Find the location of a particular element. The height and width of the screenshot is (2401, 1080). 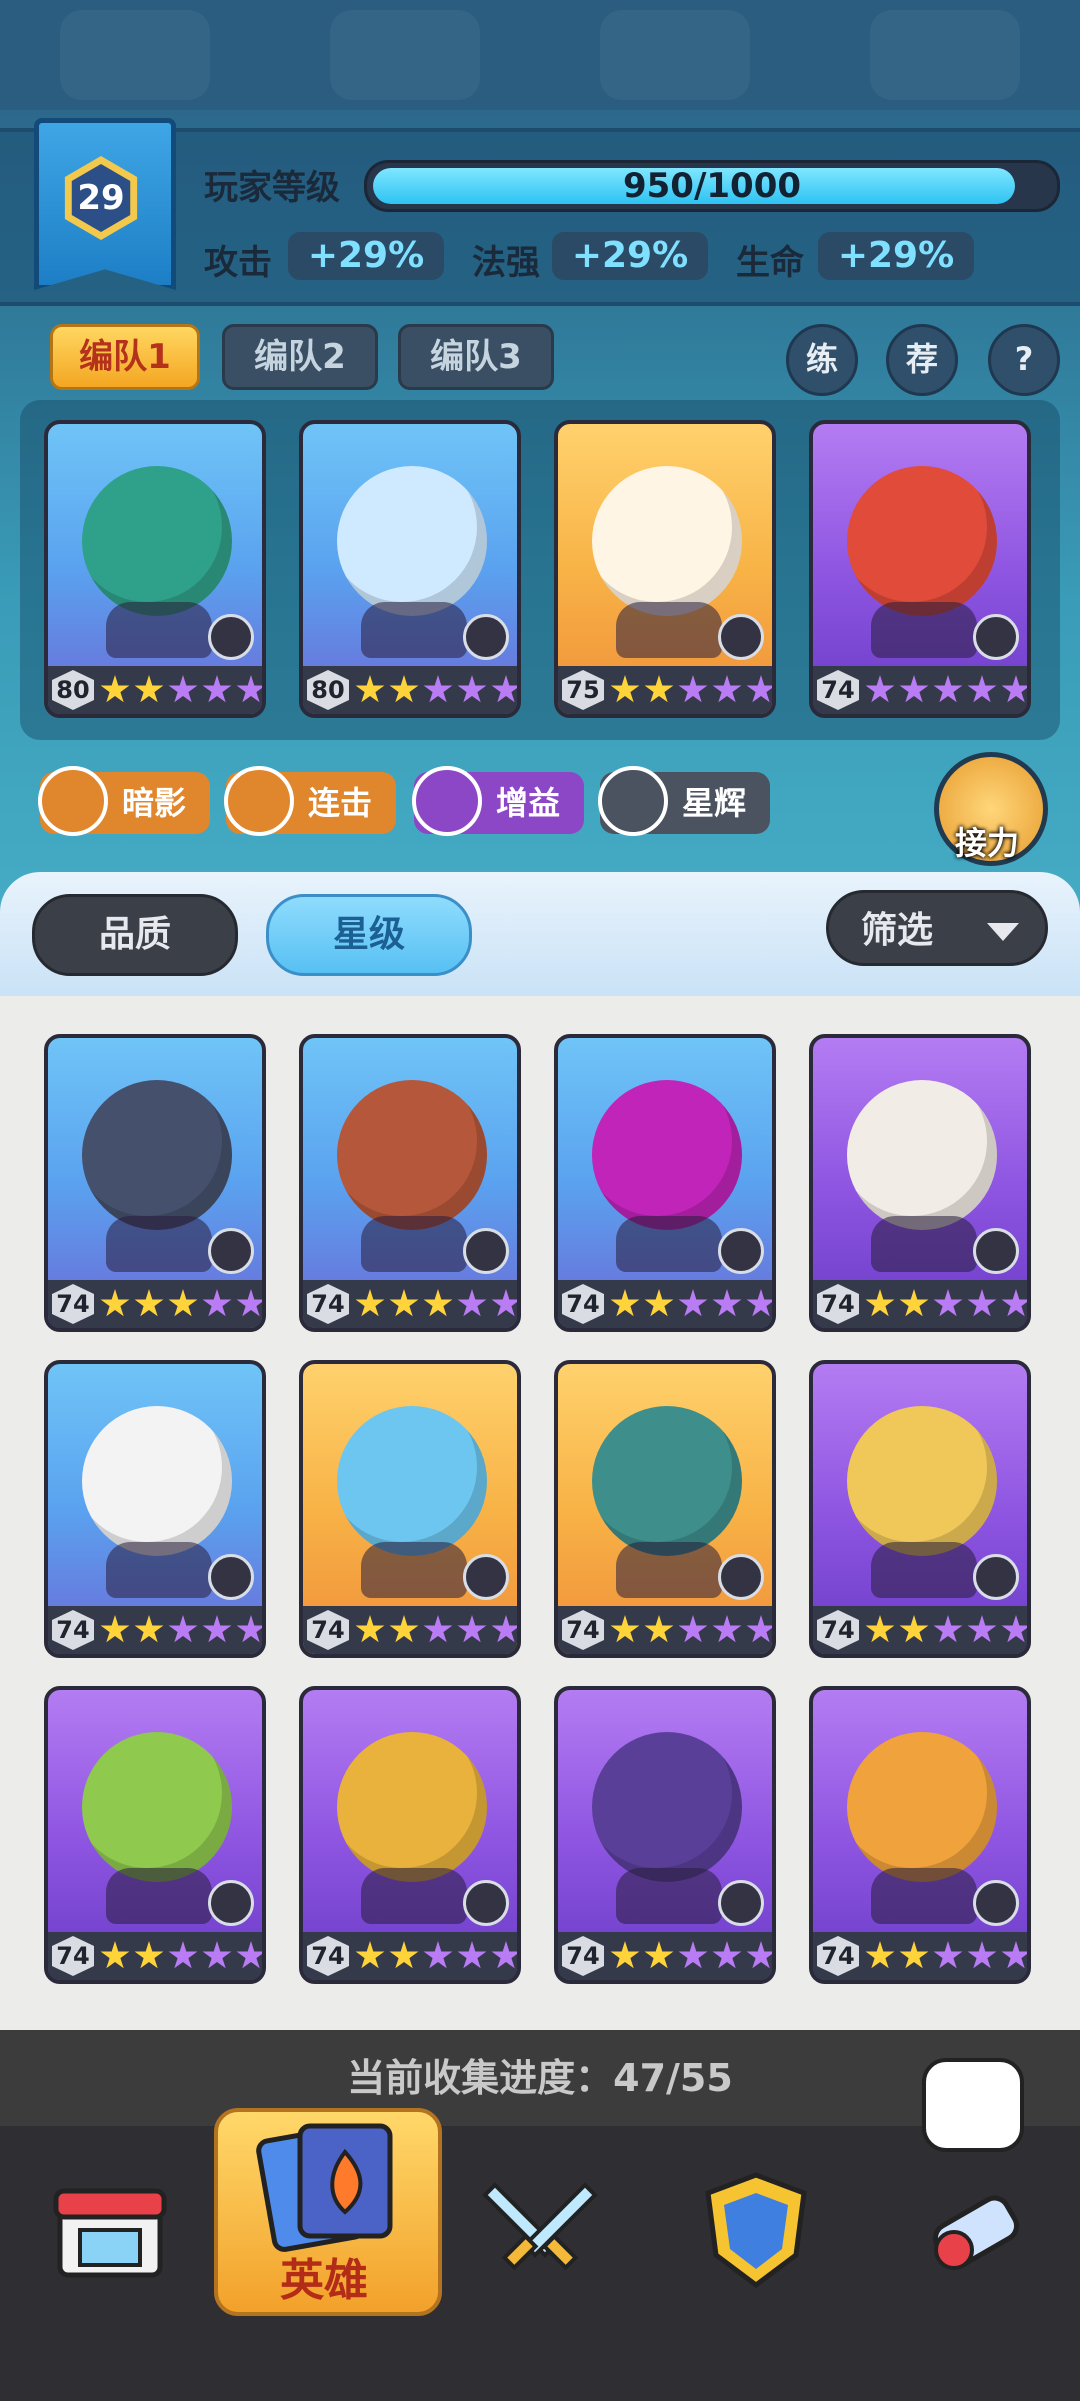

relay-label: 接力 is located at coordinates (986, 843).